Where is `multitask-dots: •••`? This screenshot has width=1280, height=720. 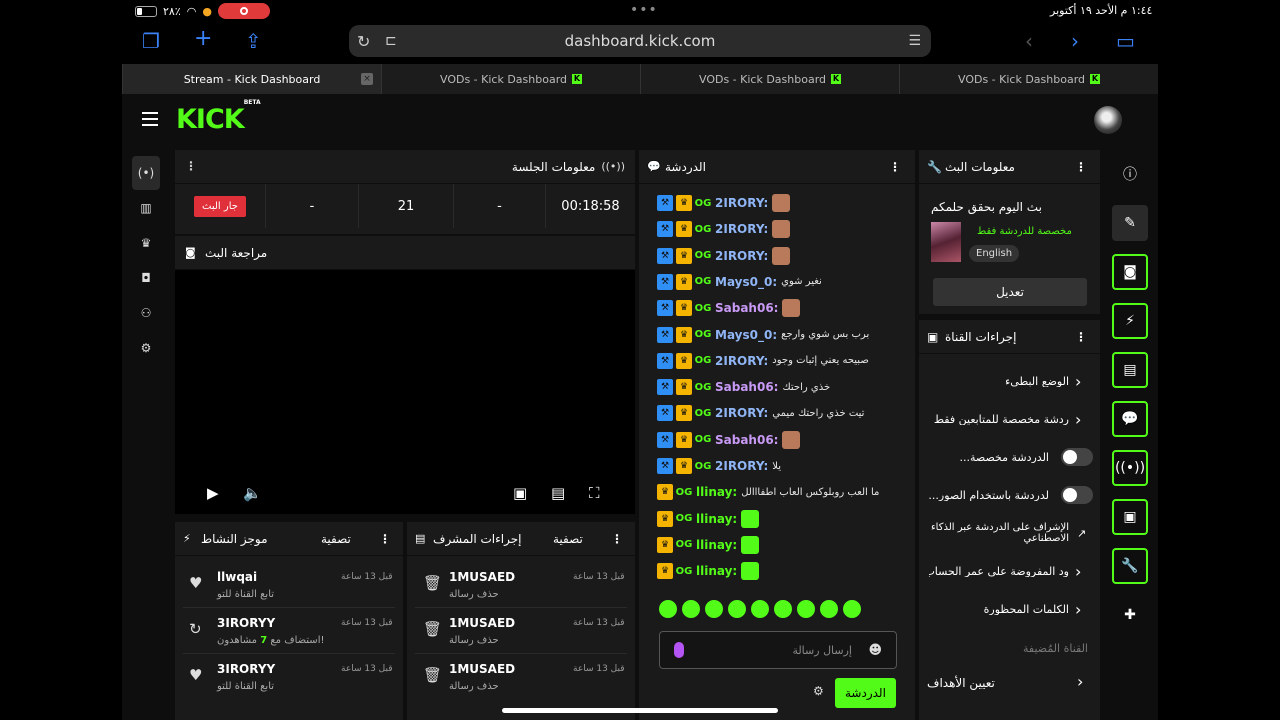 multitask-dots: ••• is located at coordinates (644, 10).